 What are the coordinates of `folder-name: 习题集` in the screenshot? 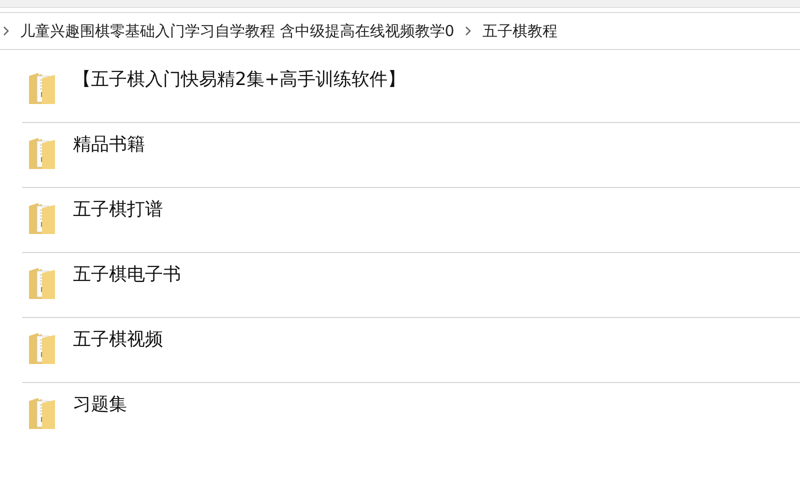 It's located at (100, 405).